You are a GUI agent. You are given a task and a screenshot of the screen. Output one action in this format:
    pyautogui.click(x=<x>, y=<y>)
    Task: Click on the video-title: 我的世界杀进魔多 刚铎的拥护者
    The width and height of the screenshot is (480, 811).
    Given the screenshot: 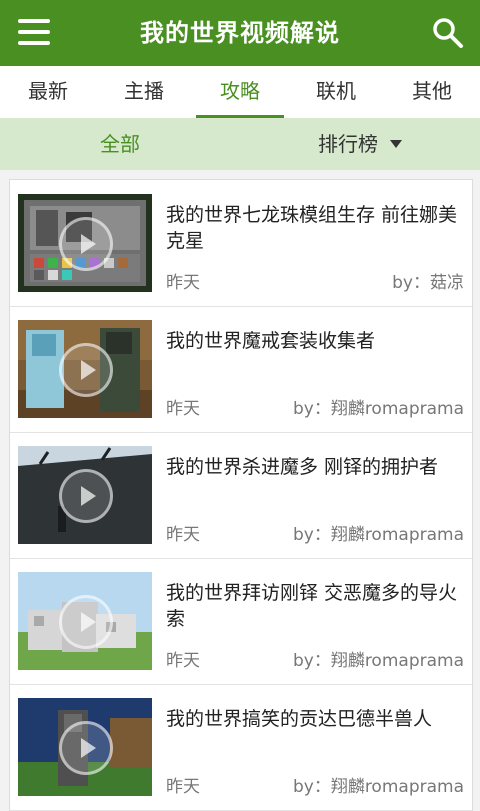 What is the action you would take?
    pyautogui.click(x=302, y=467)
    